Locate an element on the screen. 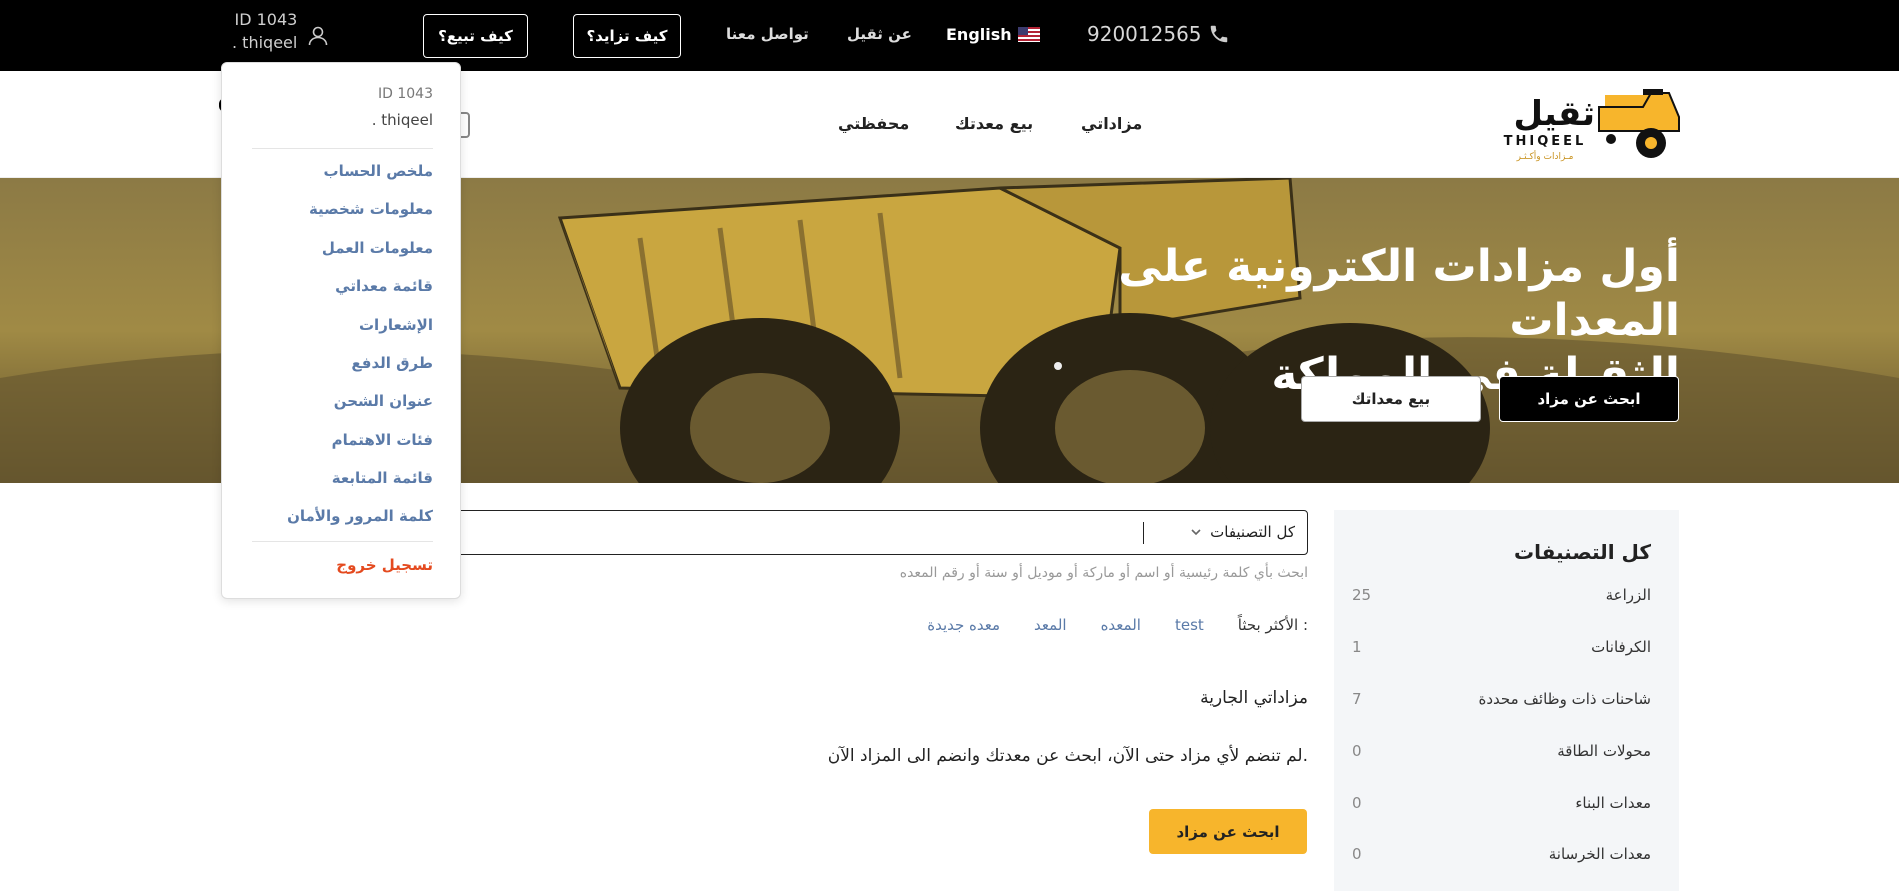 The image size is (1899, 891). category-select-value: كل التصنيفات is located at coordinates (1252, 532).